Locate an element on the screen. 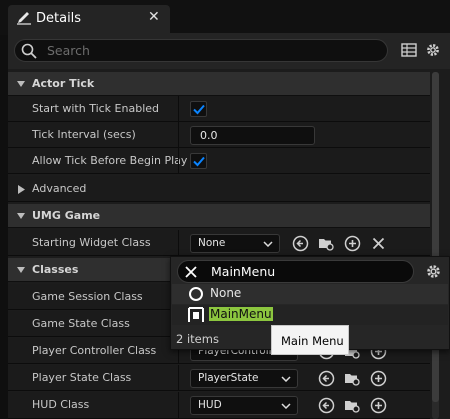 The width and height of the screenshot is (450, 419). tooltip-text: Main Menu is located at coordinates (312, 341).